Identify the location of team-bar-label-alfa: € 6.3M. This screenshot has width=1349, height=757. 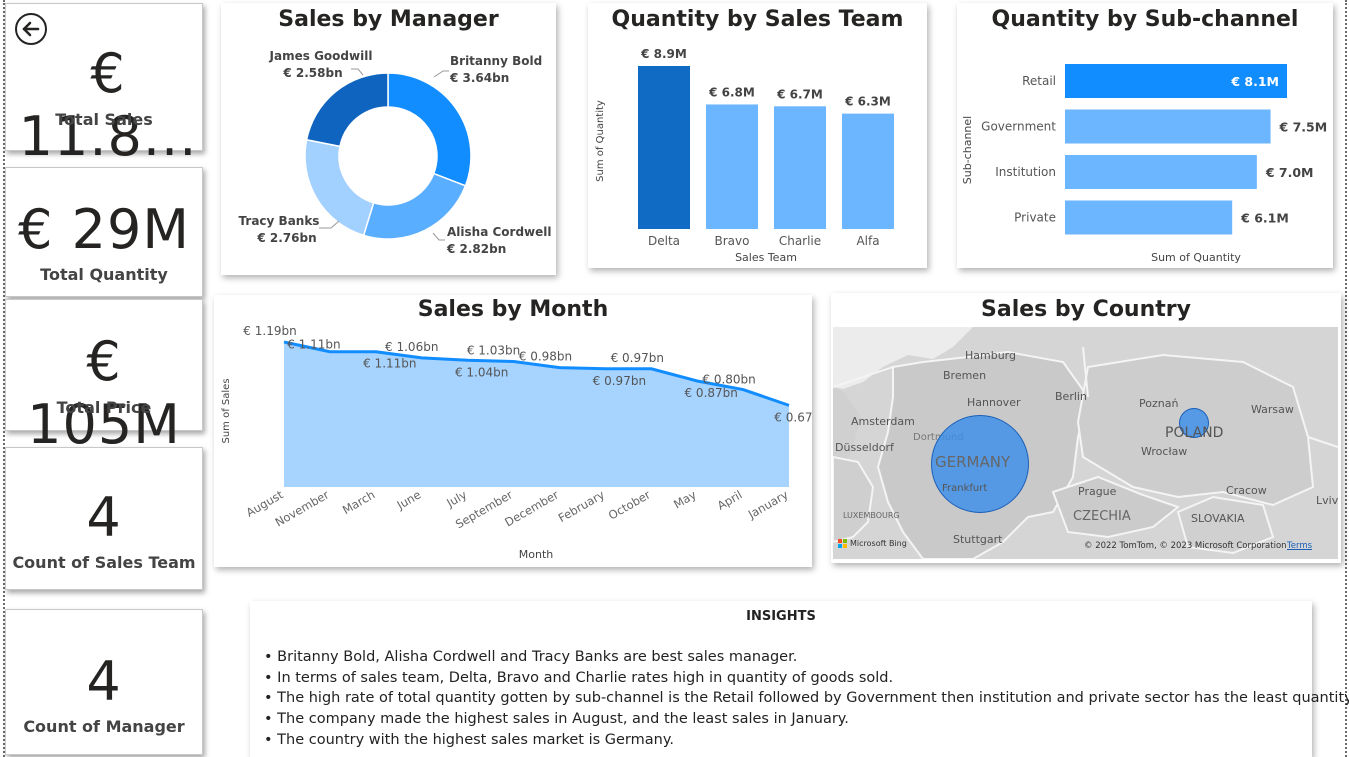
(867, 102).